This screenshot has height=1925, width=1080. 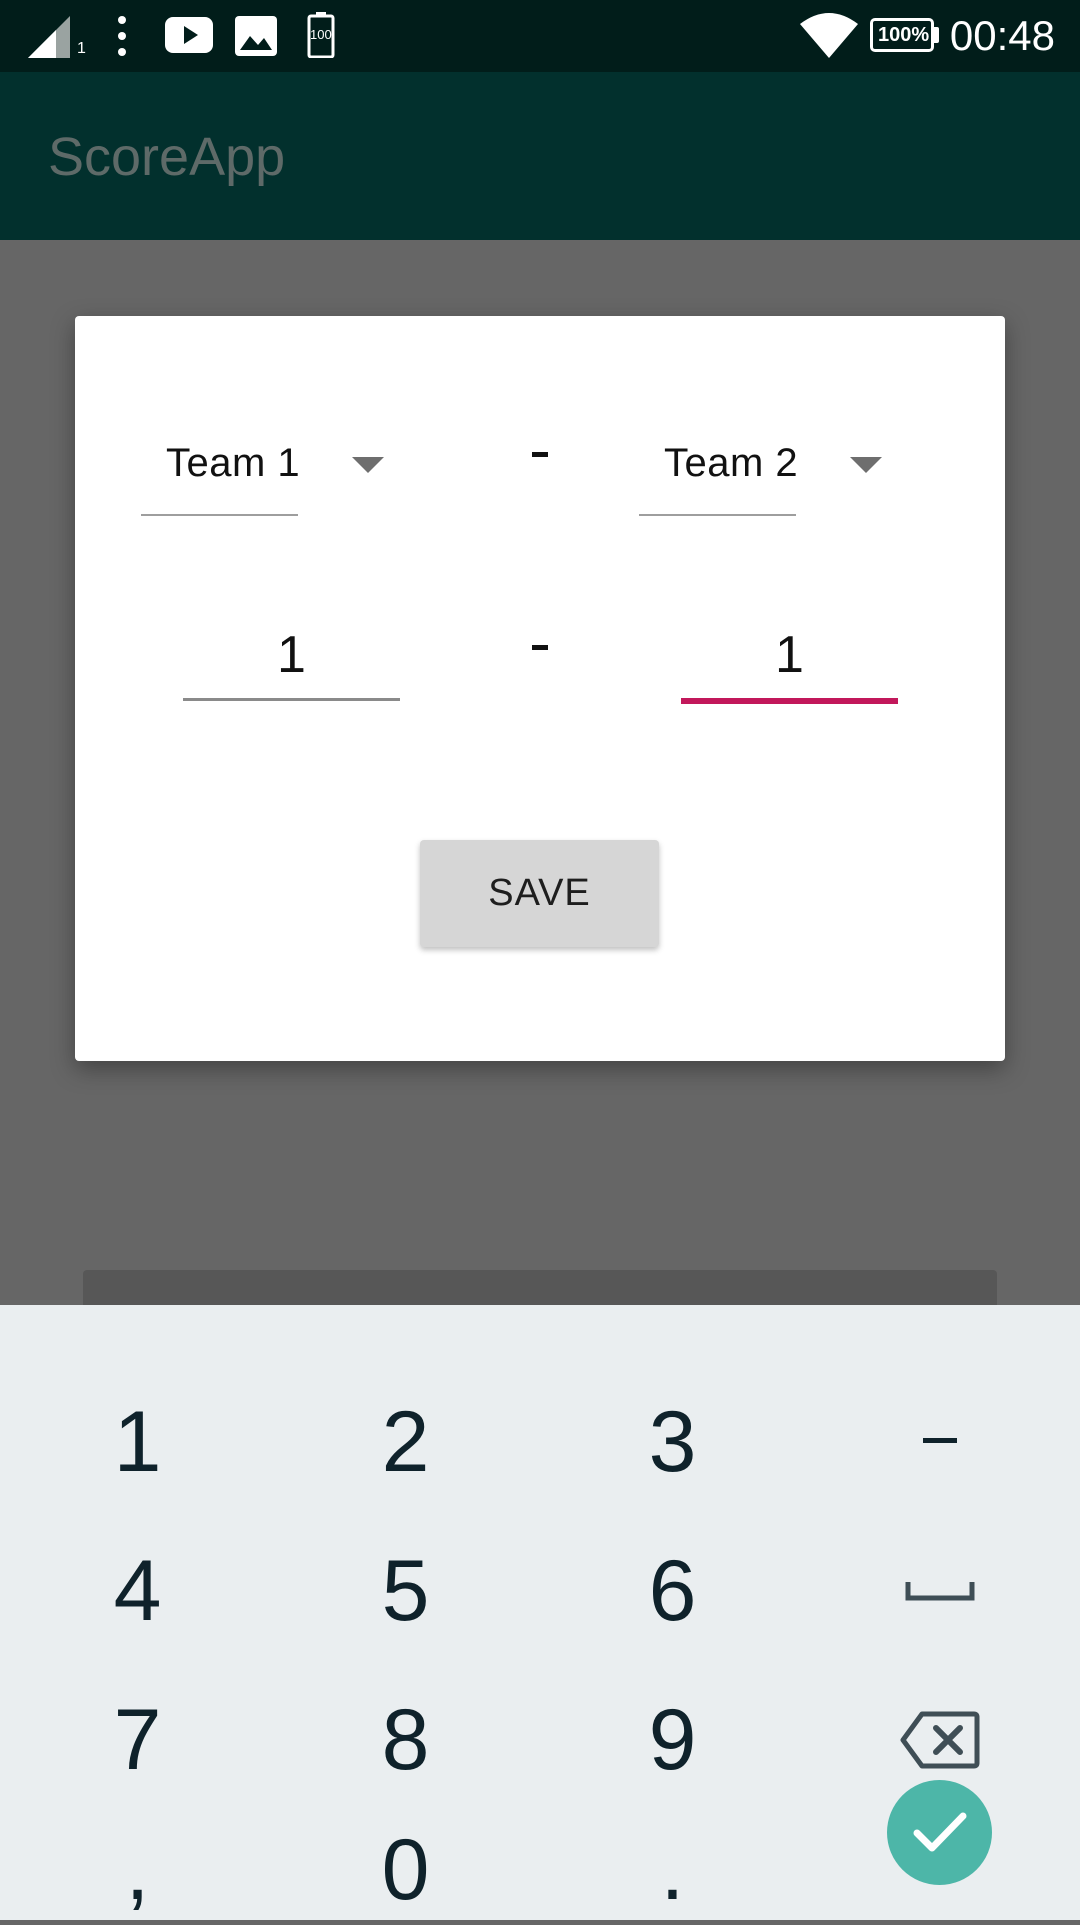 I want to click on checkmark-icon, so click(x=939, y=1832).